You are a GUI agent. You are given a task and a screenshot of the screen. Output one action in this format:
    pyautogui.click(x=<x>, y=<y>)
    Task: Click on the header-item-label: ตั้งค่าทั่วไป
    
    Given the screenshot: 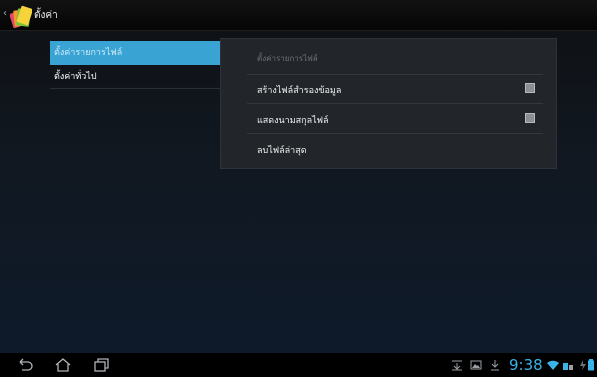 What is the action you would take?
    pyautogui.click(x=75, y=77)
    